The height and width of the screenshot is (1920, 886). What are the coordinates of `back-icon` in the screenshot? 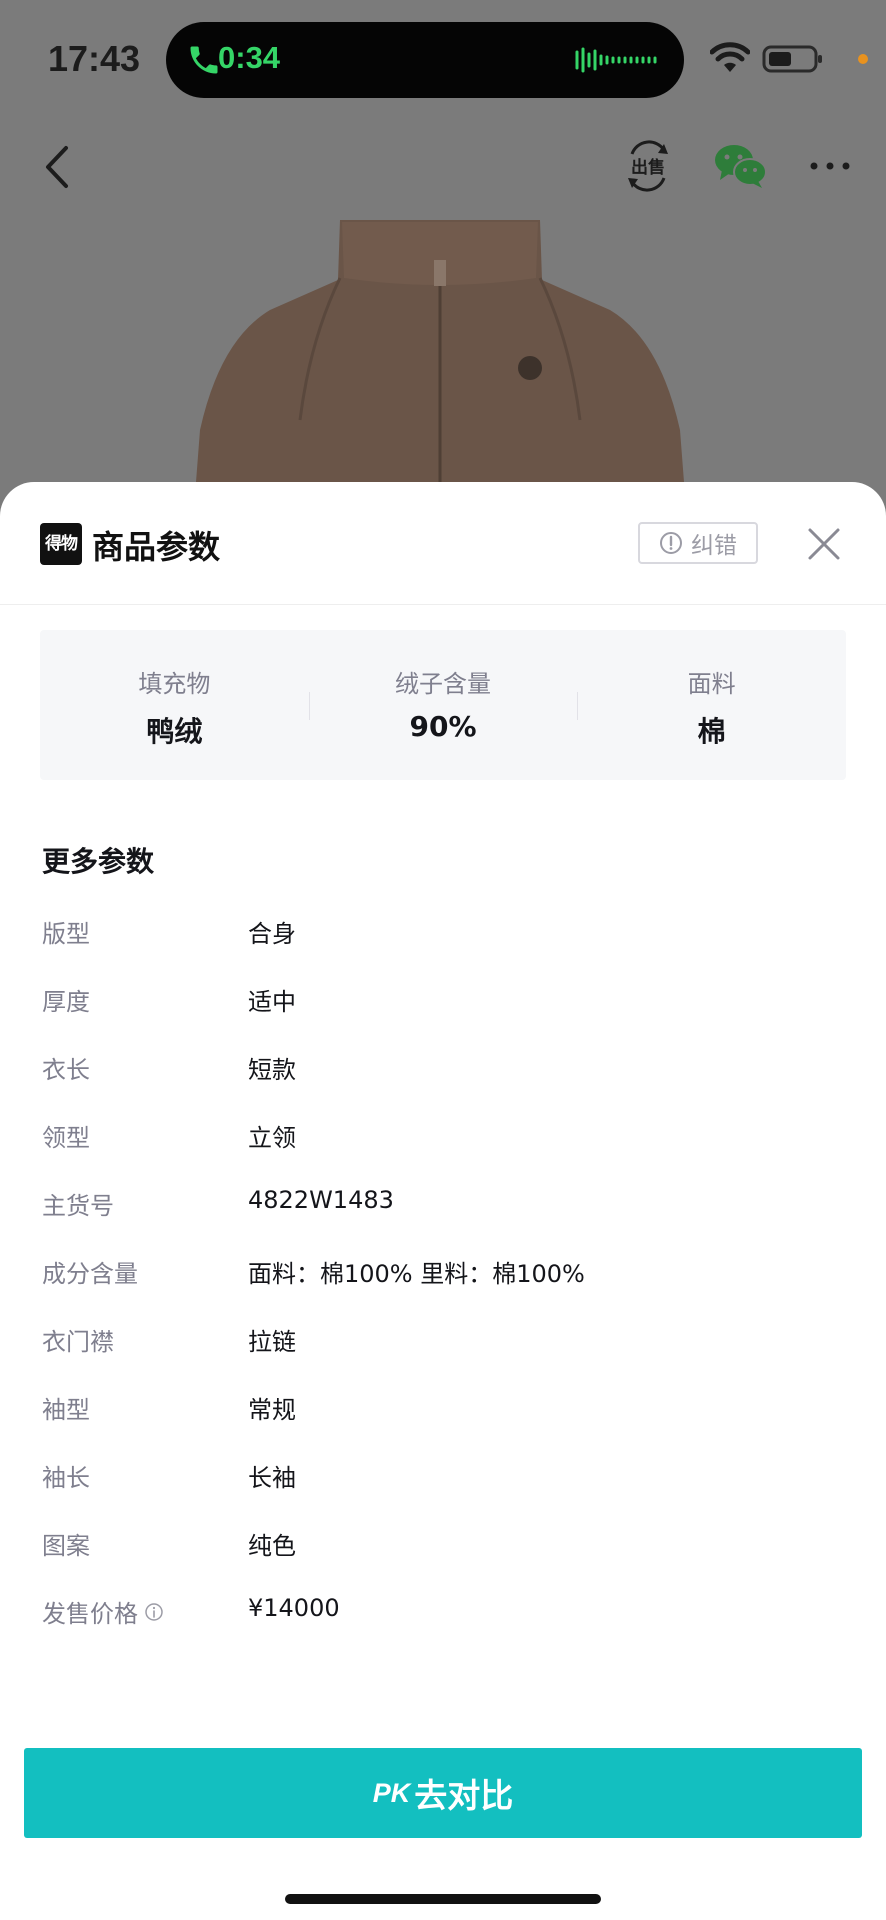 It's located at (58, 167).